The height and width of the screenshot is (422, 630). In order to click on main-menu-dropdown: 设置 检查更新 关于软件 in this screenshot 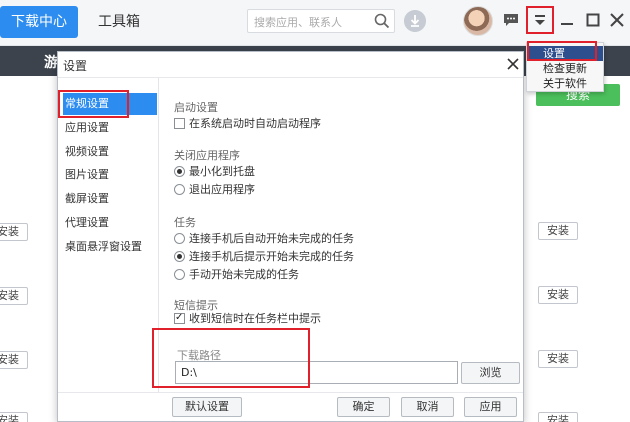, I will do `click(565, 67)`.